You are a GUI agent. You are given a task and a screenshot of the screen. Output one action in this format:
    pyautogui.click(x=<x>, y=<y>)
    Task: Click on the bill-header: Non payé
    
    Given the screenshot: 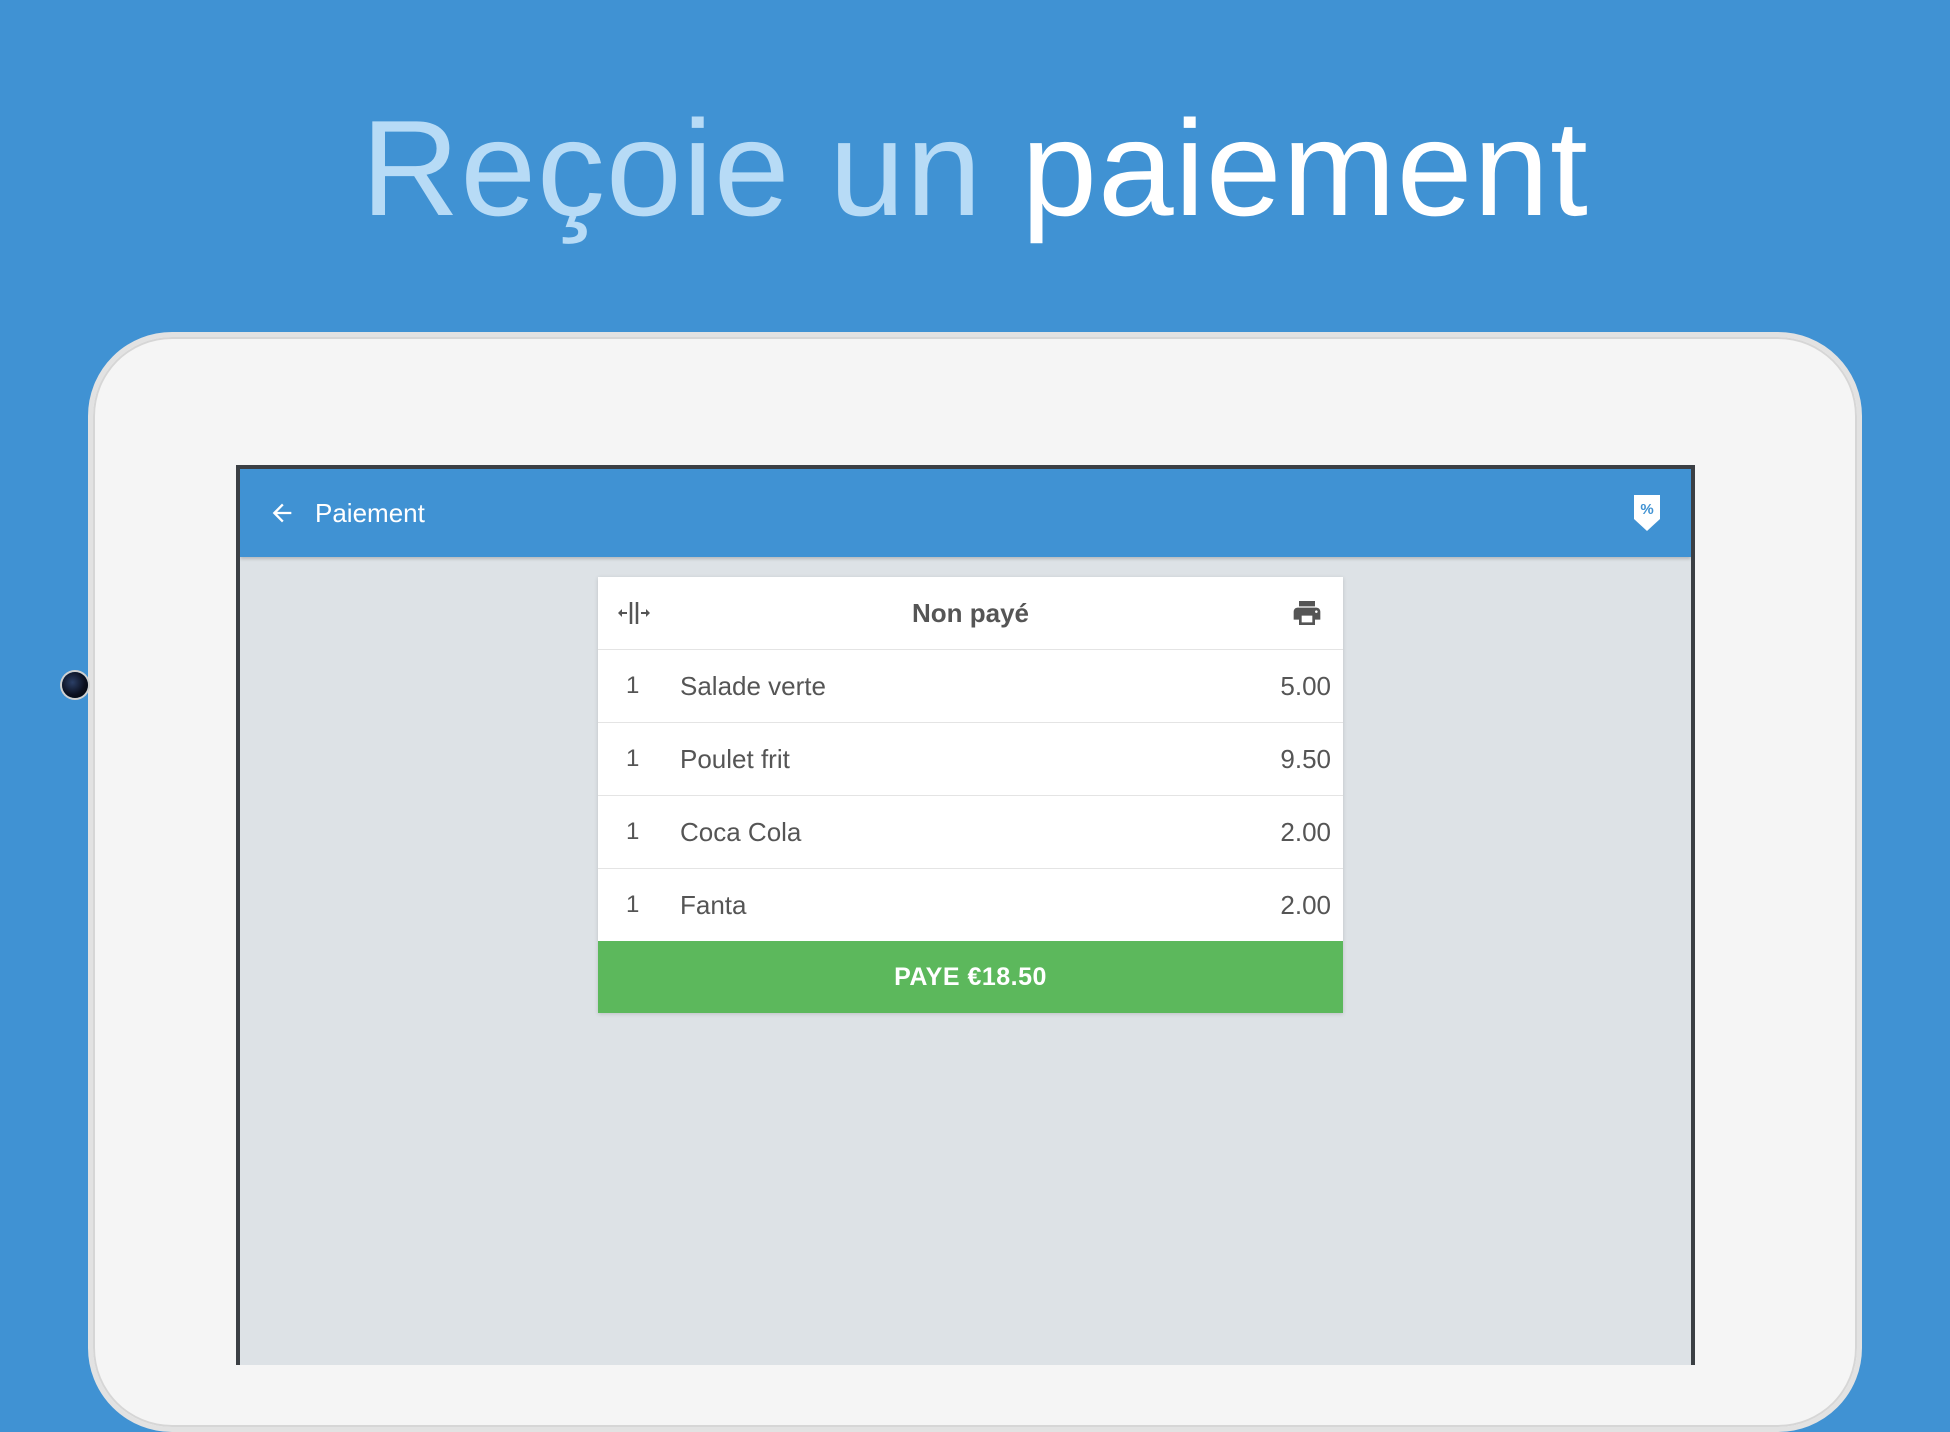 What is the action you would take?
    pyautogui.click(x=970, y=613)
    